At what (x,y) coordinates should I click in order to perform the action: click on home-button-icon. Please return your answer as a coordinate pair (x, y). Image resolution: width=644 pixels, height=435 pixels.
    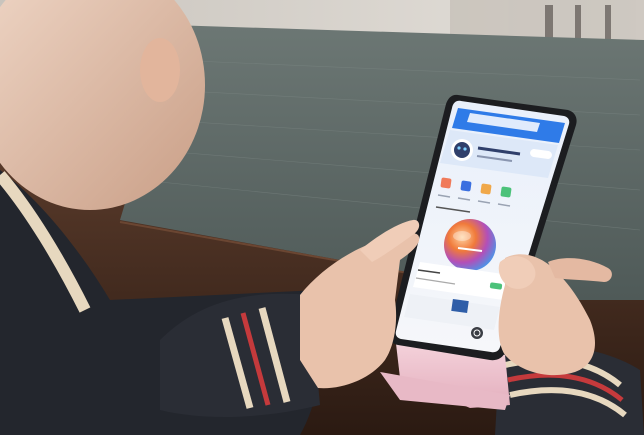
    Looking at the image, I should click on (477, 333).